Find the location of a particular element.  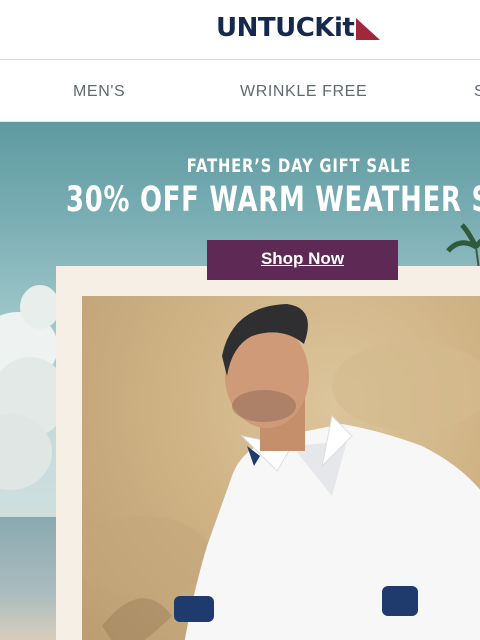

site-header: UNTUCKit is located at coordinates (240, 30).